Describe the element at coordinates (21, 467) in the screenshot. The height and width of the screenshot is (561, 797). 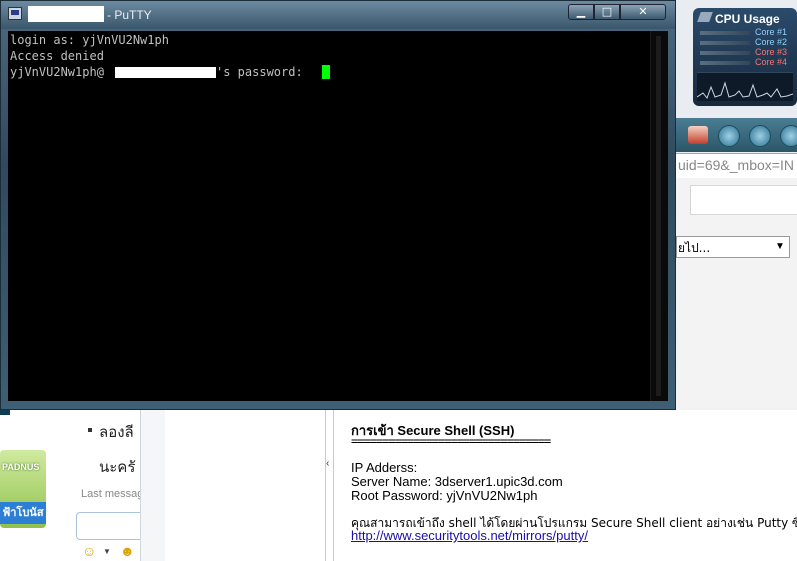
I see `banner-top-text: PADNUS` at that location.